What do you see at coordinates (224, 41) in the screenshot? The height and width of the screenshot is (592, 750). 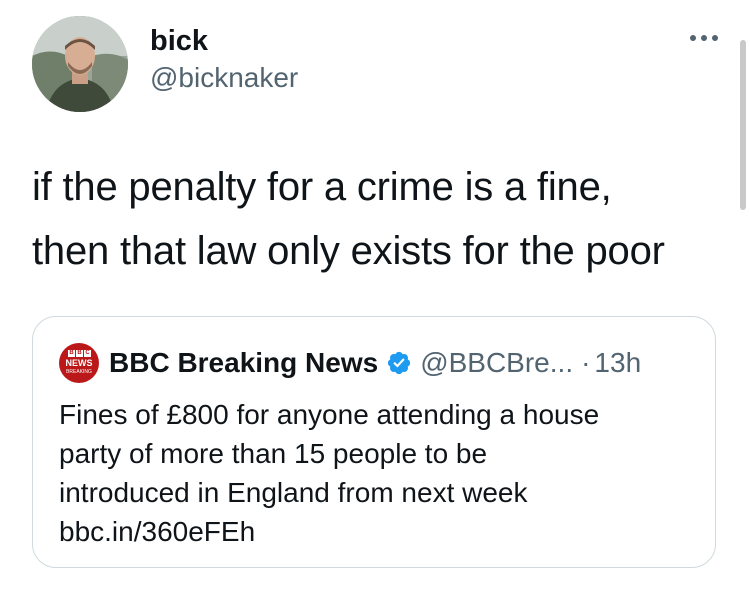 I see `author-display-name: bick` at bounding box center [224, 41].